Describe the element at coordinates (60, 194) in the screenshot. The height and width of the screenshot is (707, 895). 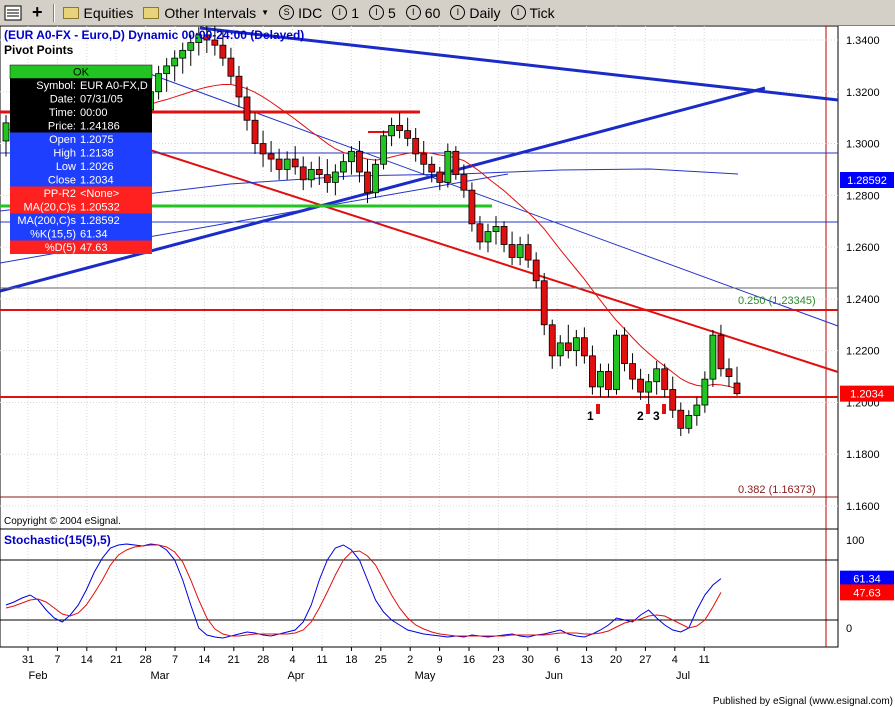
I see `data-window-row-label: PP-R2` at that location.